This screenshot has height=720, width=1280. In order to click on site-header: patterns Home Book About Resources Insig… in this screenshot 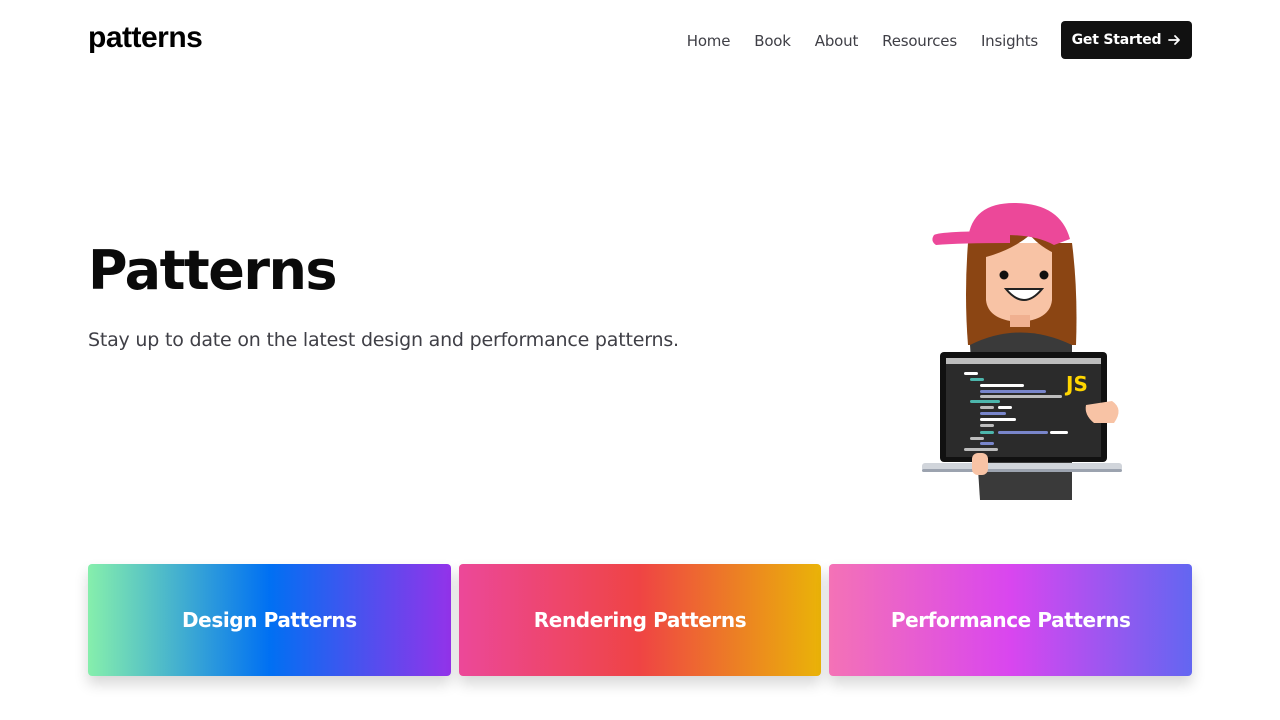, I will do `click(640, 42)`.